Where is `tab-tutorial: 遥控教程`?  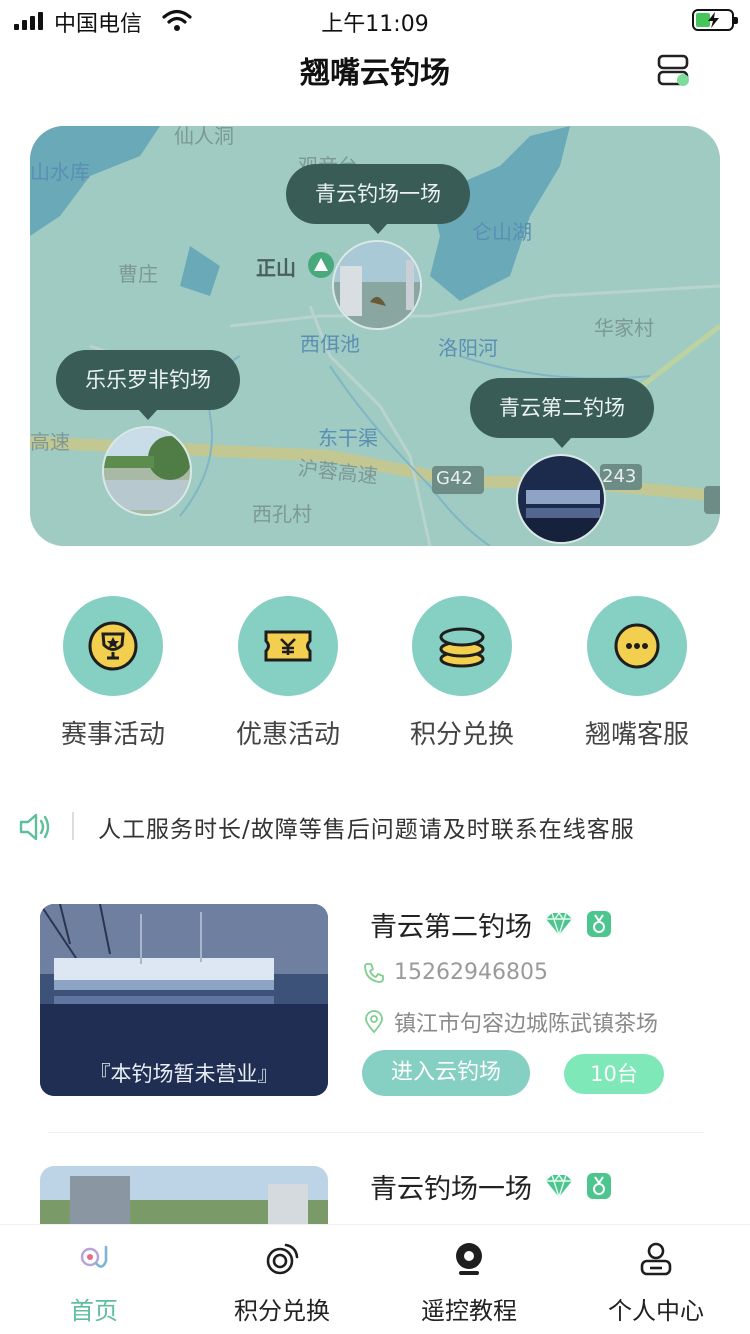 tab-tutorial: 遥控教程 is located at coordinates (469, 1279).